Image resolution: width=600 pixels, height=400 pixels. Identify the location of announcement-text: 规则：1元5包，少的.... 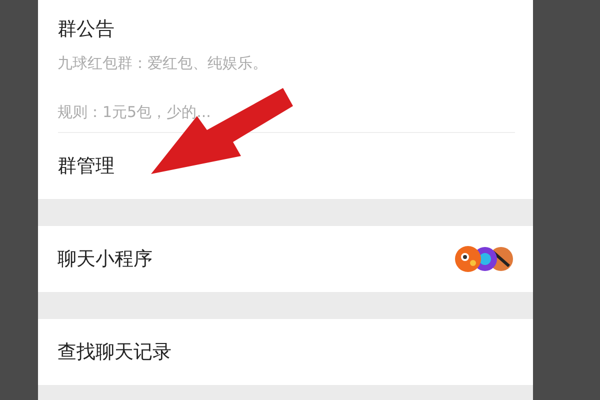
(135, 112).